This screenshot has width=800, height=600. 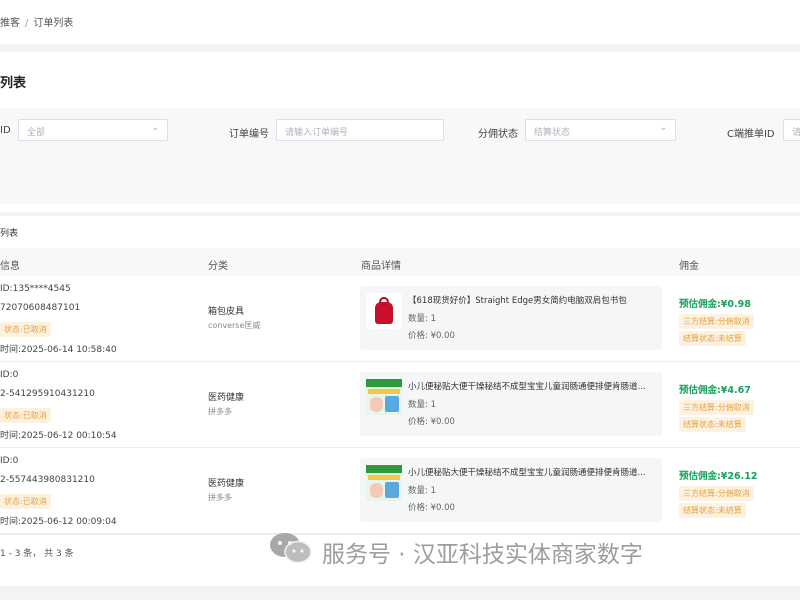 I want to click on filter-commission-status-label: 分佣状态, so click(x=498, y=134).